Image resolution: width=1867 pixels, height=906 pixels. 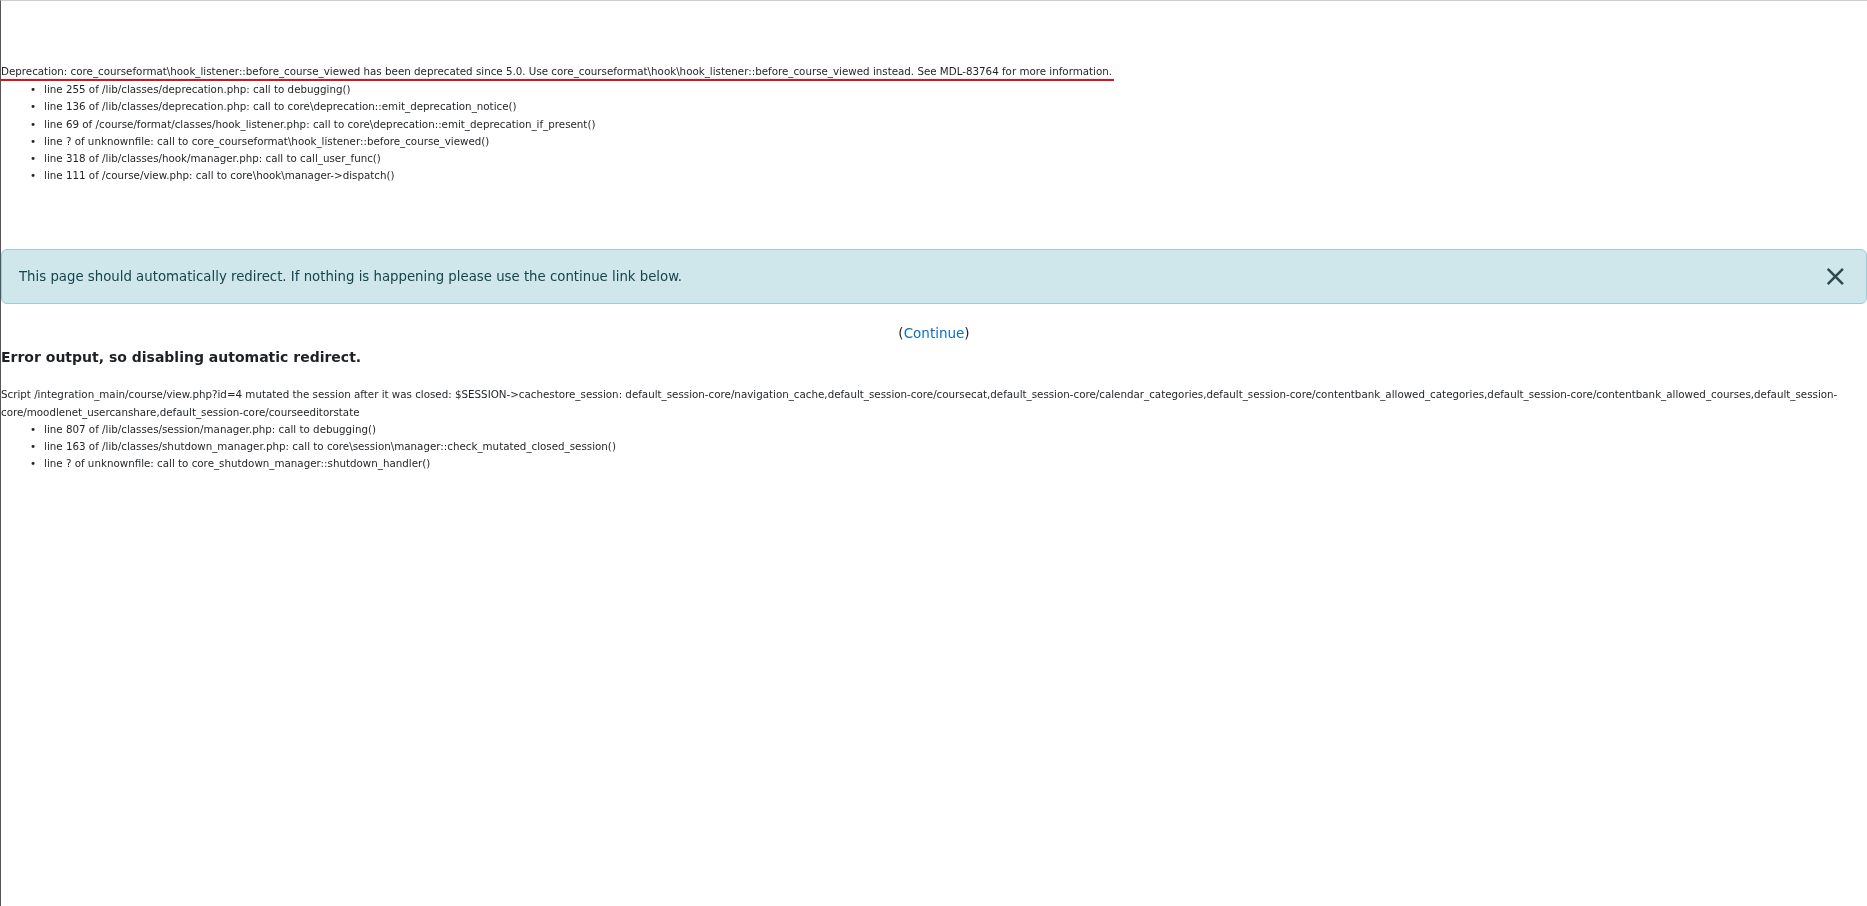 What do you see at coordinates (967, 332) in the screenshot?
I see `parenthesis: )` at bounding box center [967, 332].